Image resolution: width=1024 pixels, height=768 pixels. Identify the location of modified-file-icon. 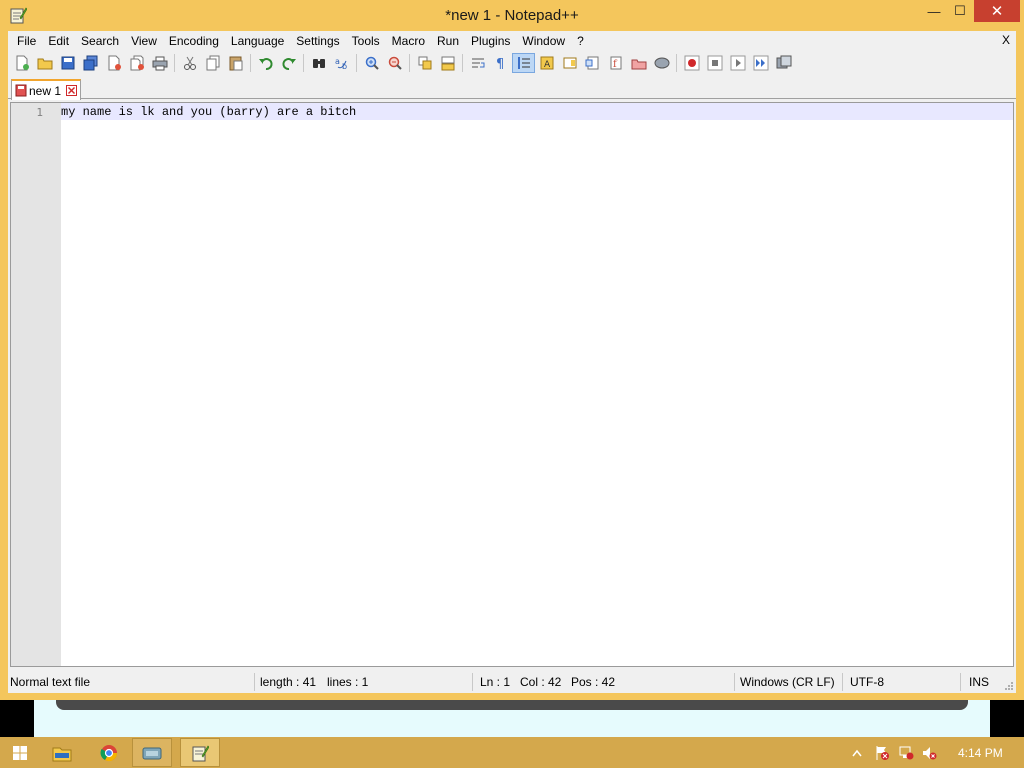
(21, 90).